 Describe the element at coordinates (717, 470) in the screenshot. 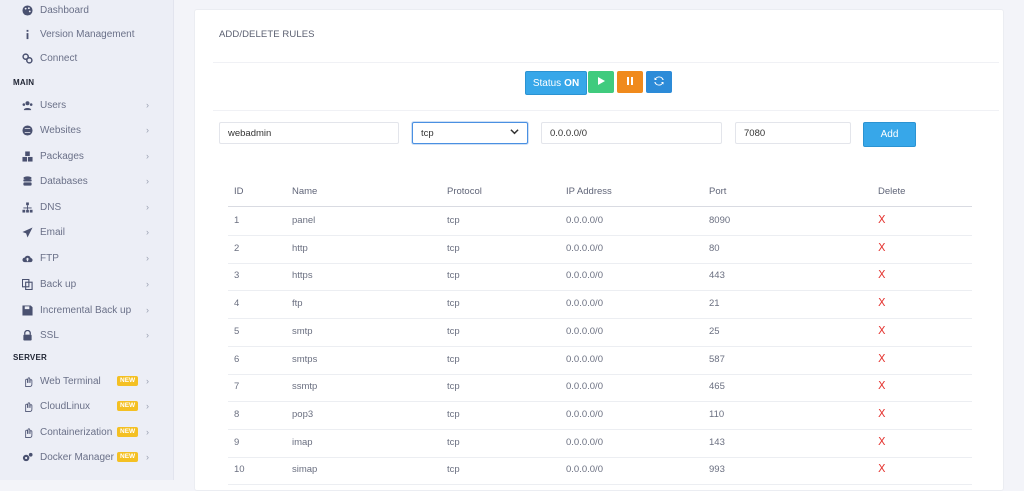

I see `cell-port: 993` at that location.